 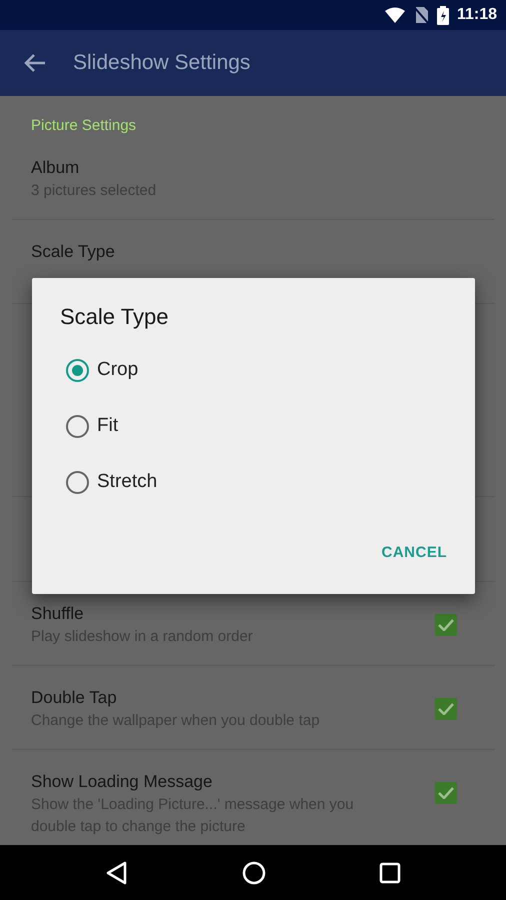 I want to click on setting-title: Shuffle, so click(x=58, y=614).